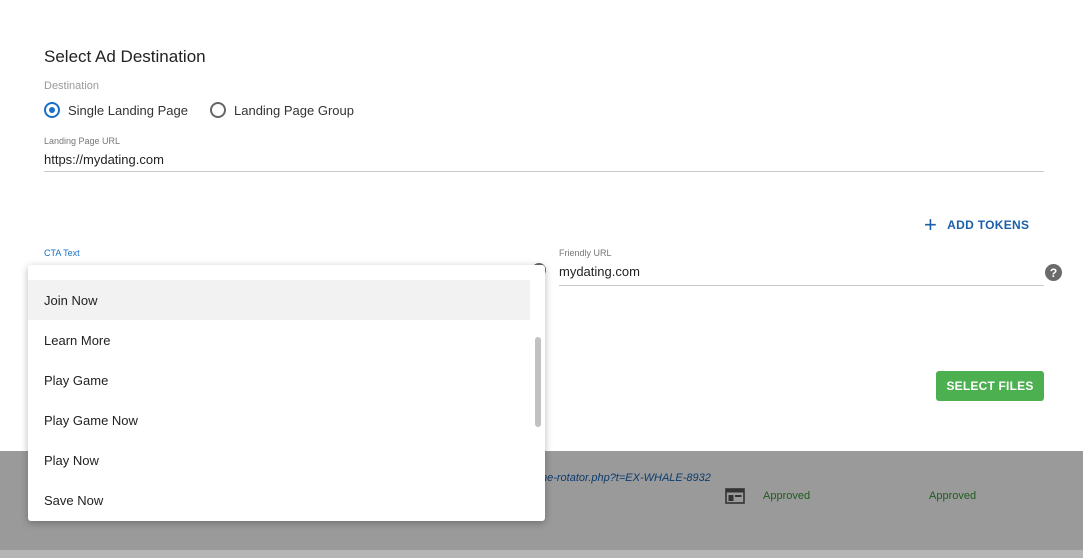 The height and width of the screenshot is (558, 1083). What do you see at coordinates (1053, 272) in the screenshot?
I see `help-icon: ?` at bounding box center [1053, 272].